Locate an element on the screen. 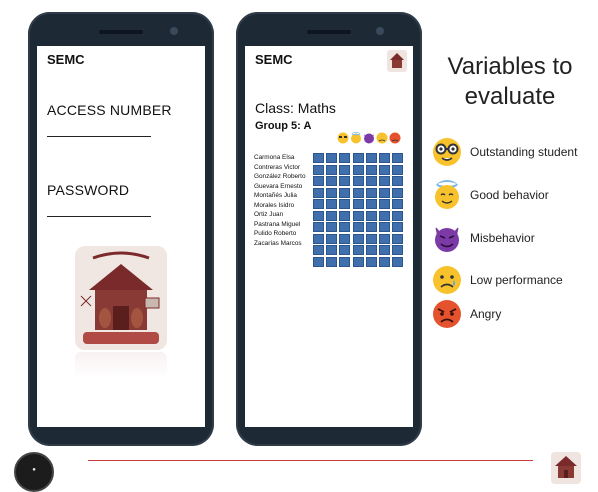  legend-item-misbehavior: Misbehavior is located at coordinates (483, 238).